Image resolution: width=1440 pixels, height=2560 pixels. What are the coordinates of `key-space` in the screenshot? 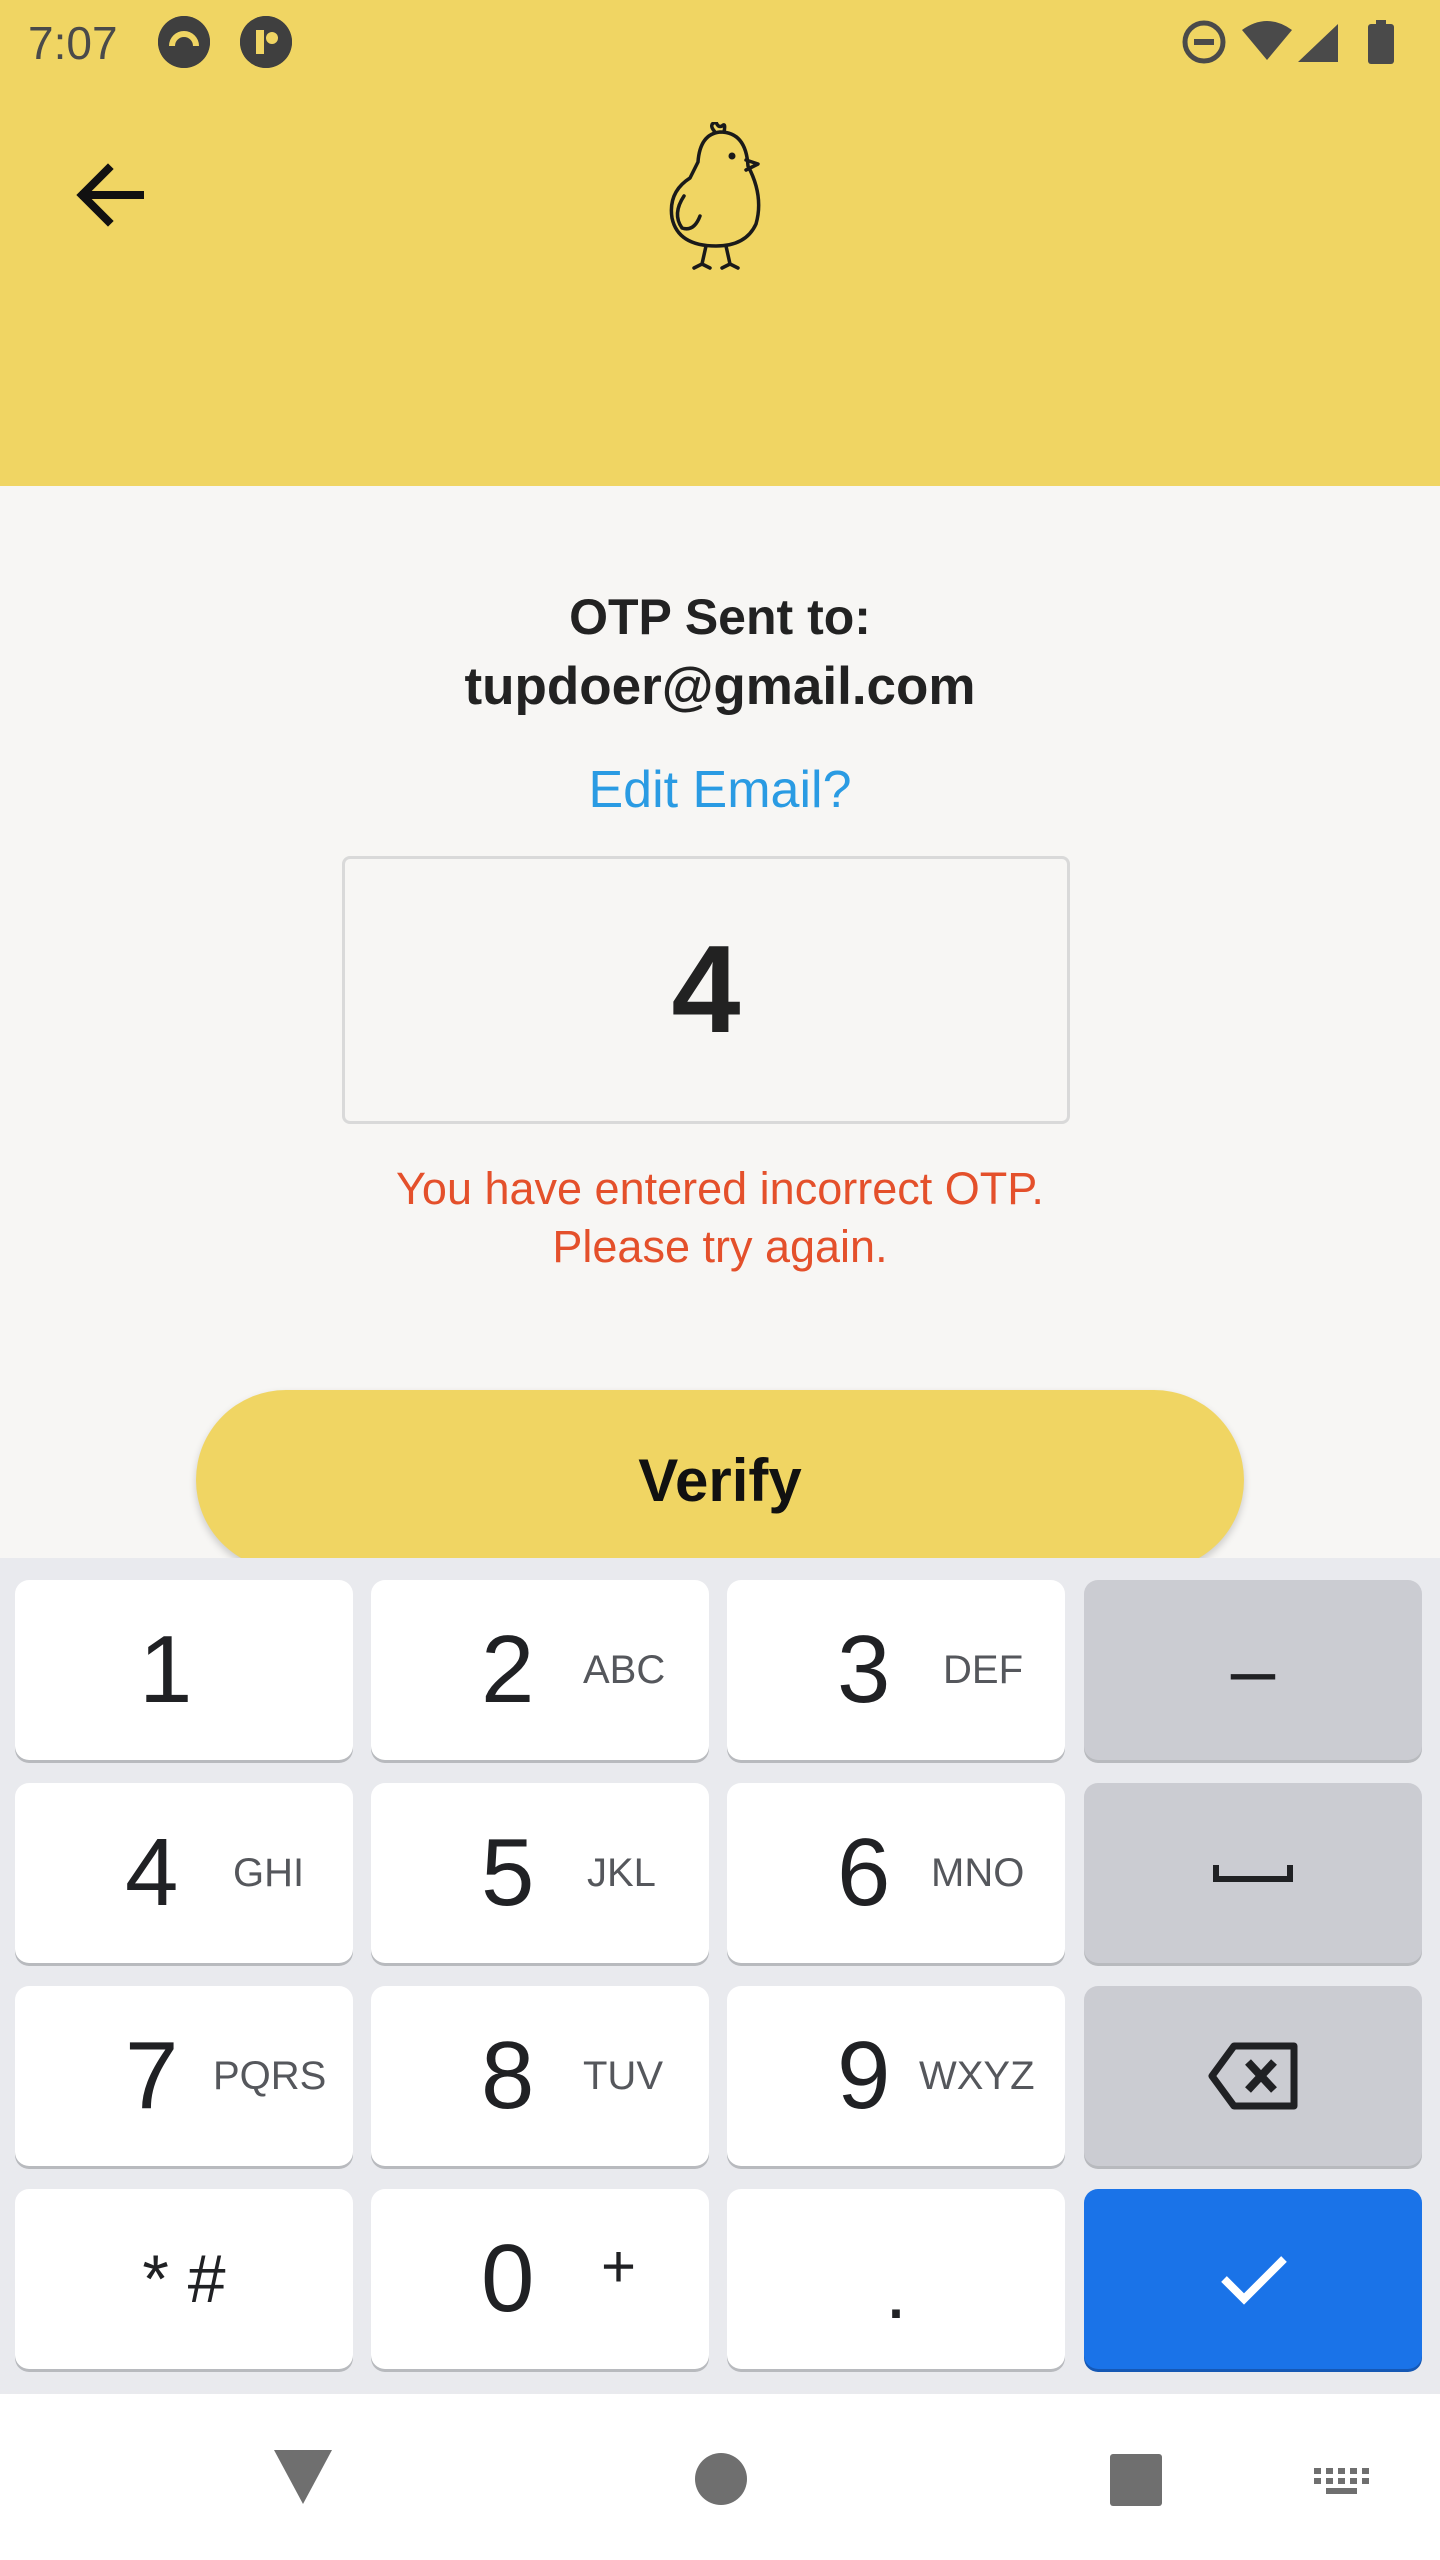 It's located at (1253, 1873).